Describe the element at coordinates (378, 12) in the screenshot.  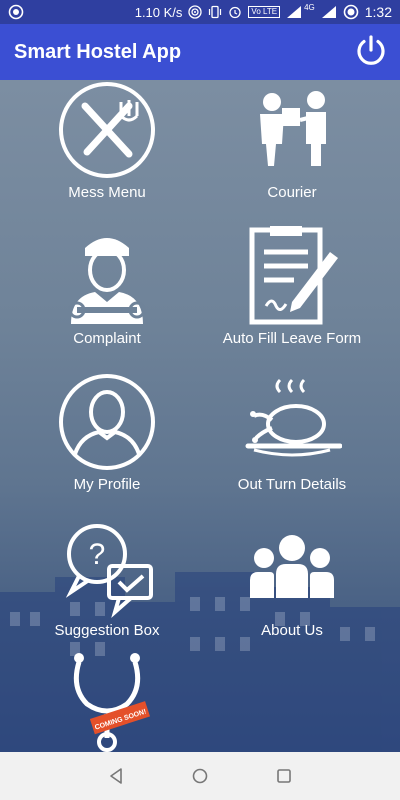
I see `clock: 1:32` at that location.